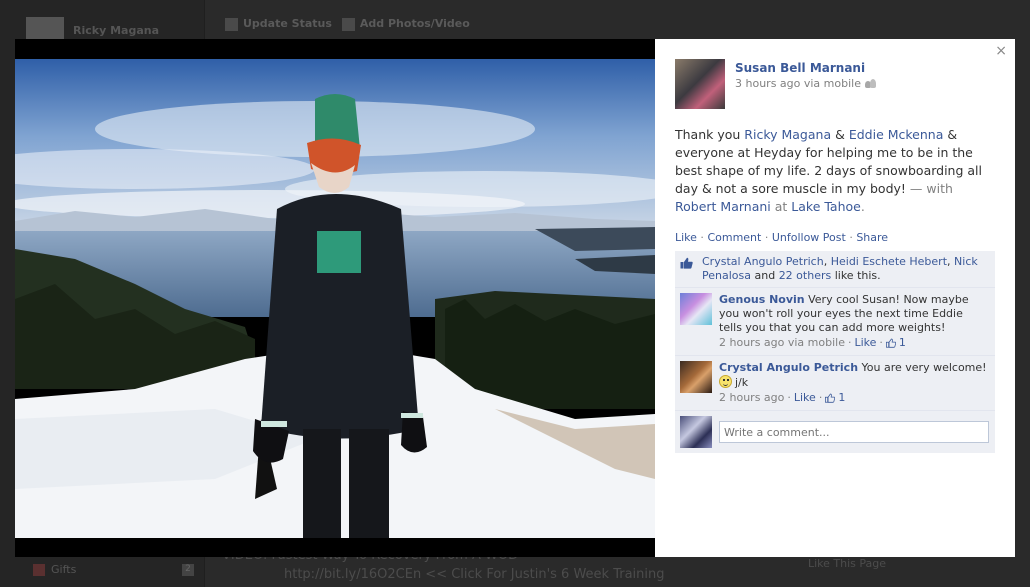 The image size is (1030, 587). What do you see at coordinates (696, 432) in the screenshot?
I see `current-user-avatar` at bounding box center [696, 432].